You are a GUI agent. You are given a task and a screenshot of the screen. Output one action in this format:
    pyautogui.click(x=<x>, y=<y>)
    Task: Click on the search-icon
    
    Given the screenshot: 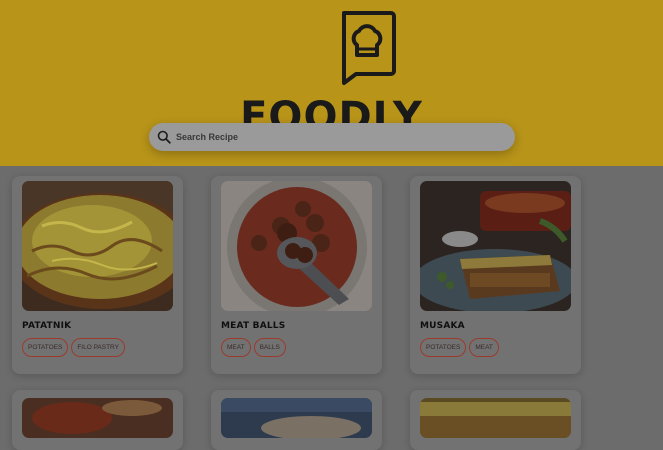 What is the action you would take?
    pyautogui.click(x=164, y=137)
    